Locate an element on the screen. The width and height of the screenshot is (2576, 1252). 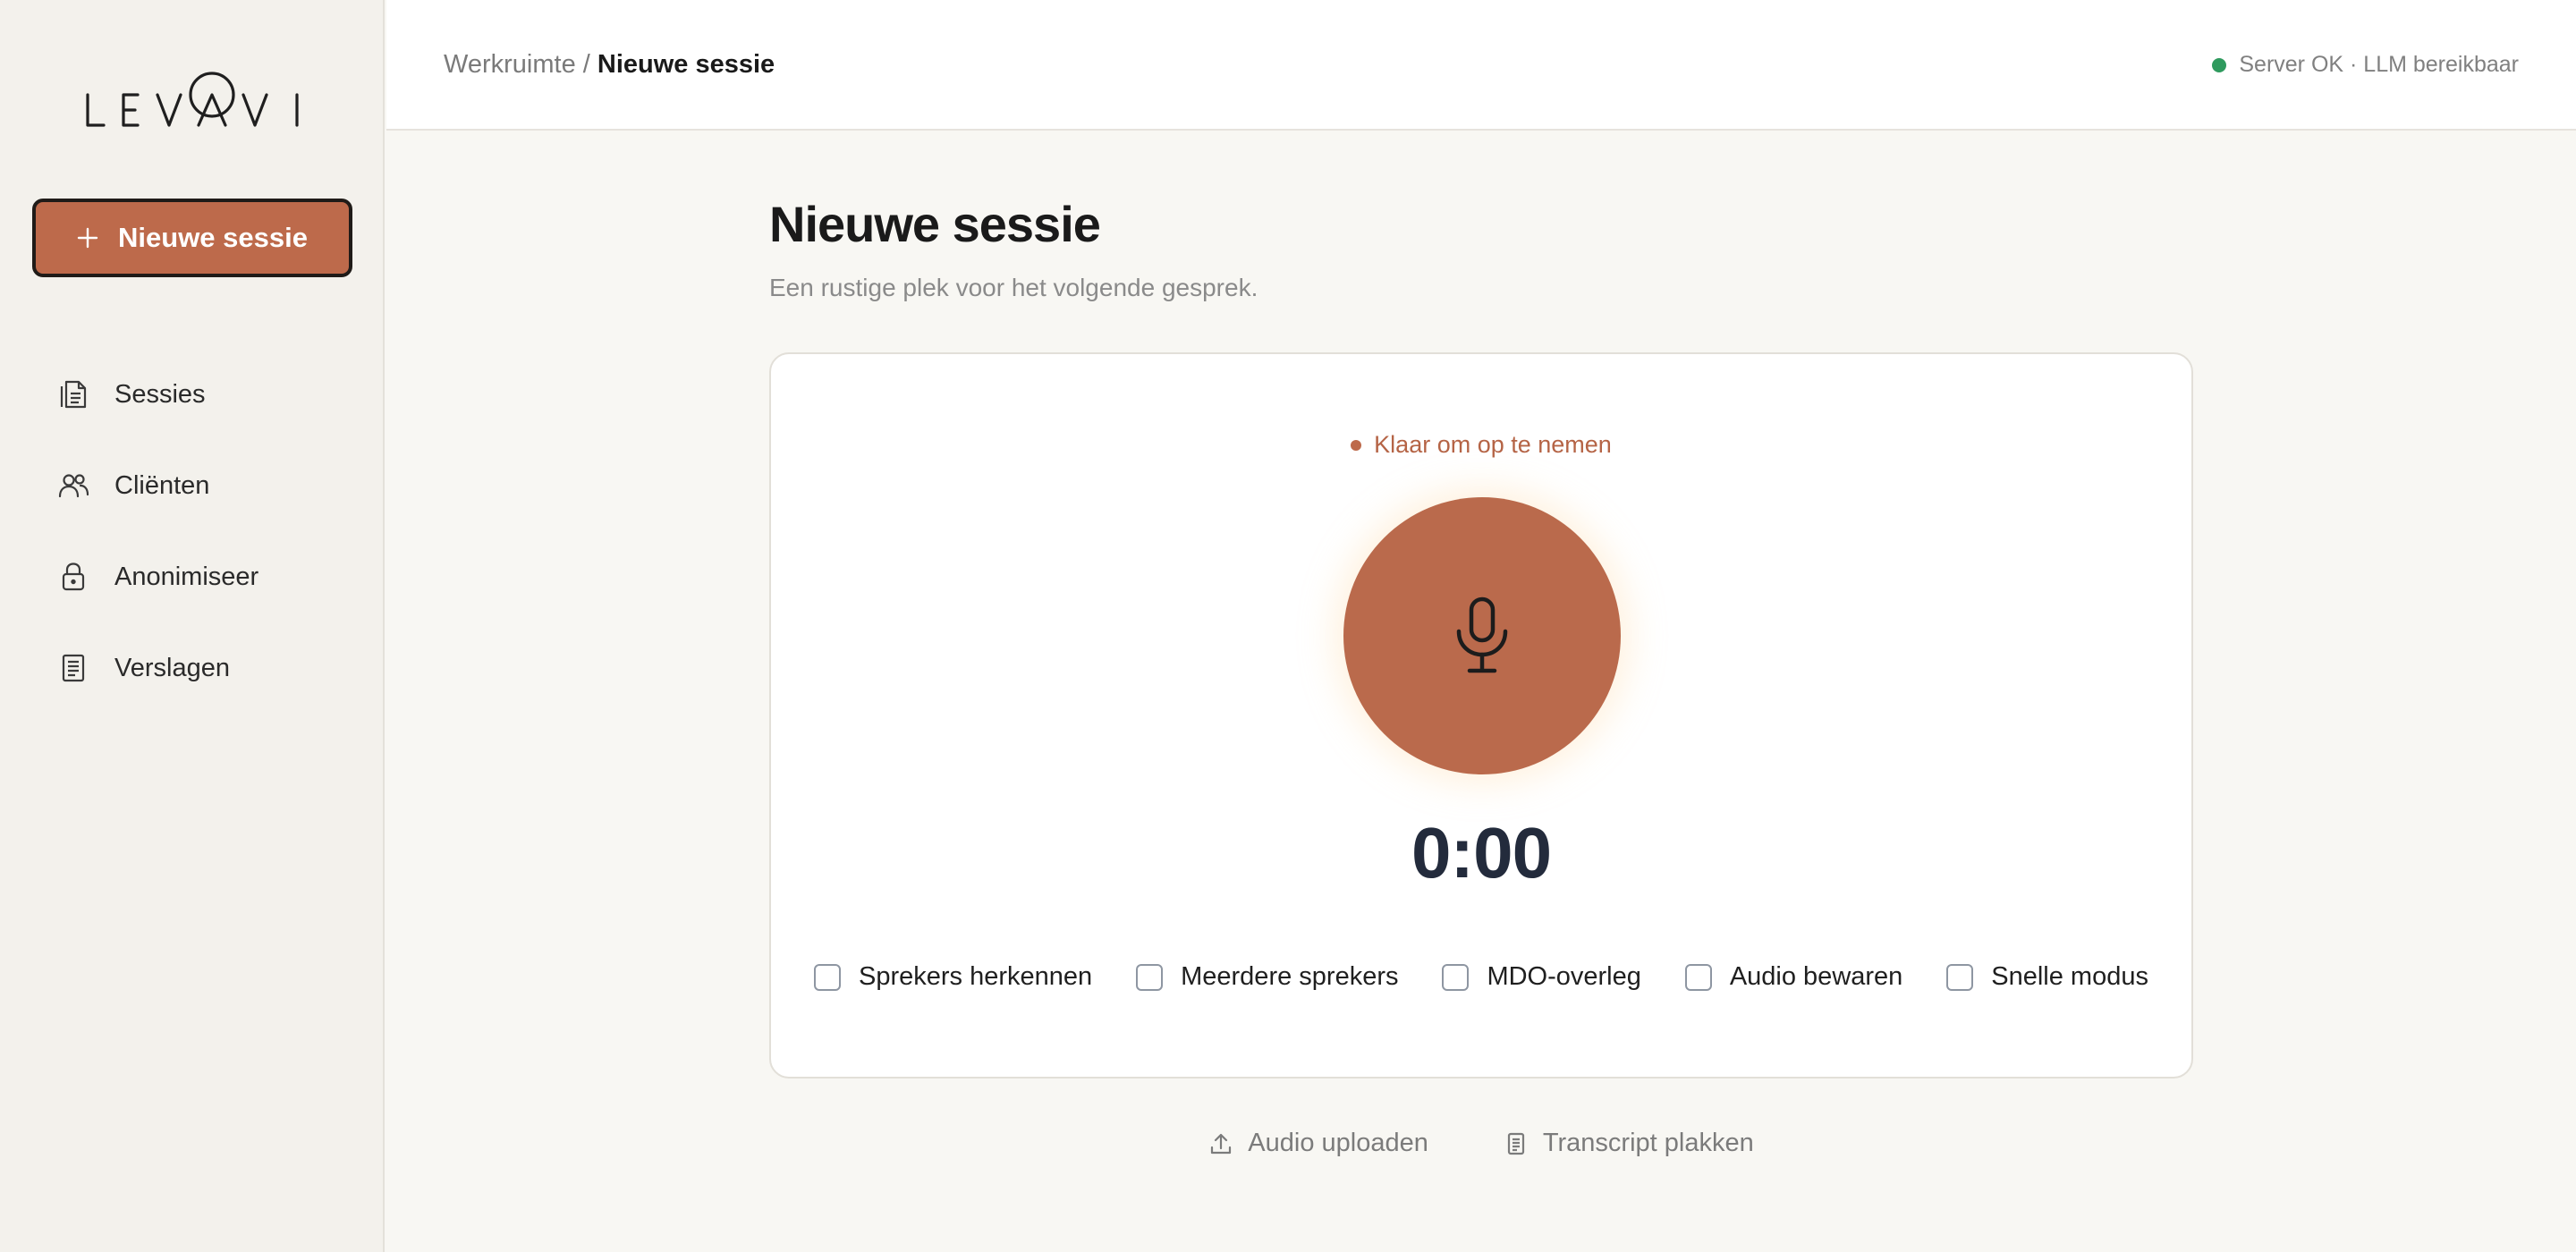
recording-timer: 0:00 is located at coordinates (1481, 853).